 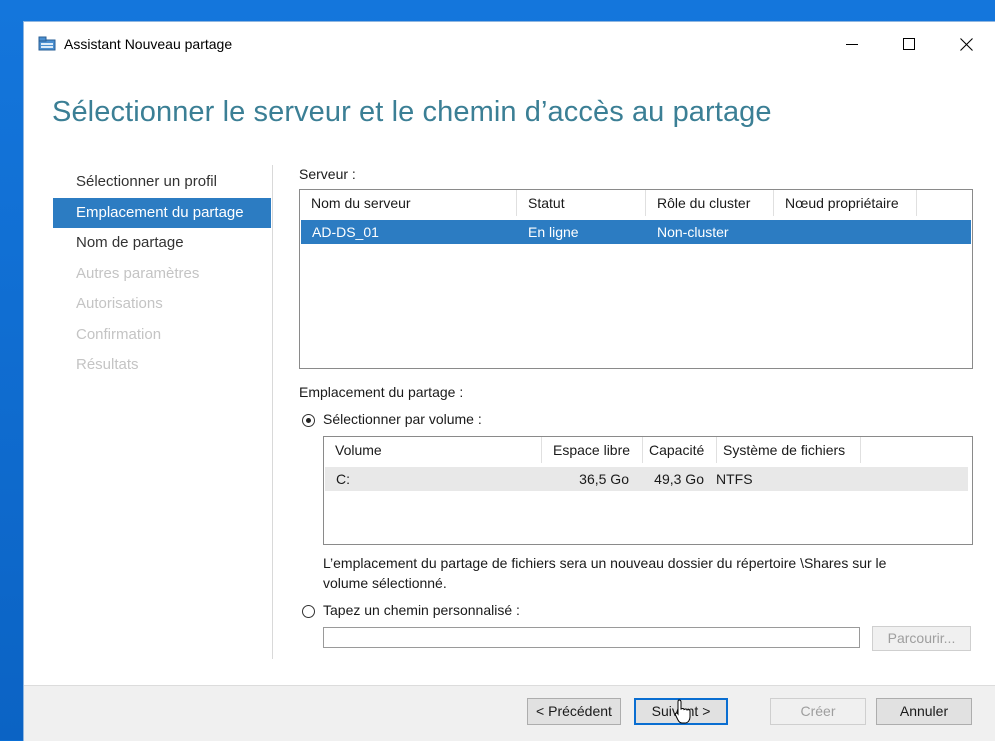 What do you see at coordinates (693, 232) in the screenshot?
I see `cluster-role-cell: Non-cluster` at bounding box center [693, 232].